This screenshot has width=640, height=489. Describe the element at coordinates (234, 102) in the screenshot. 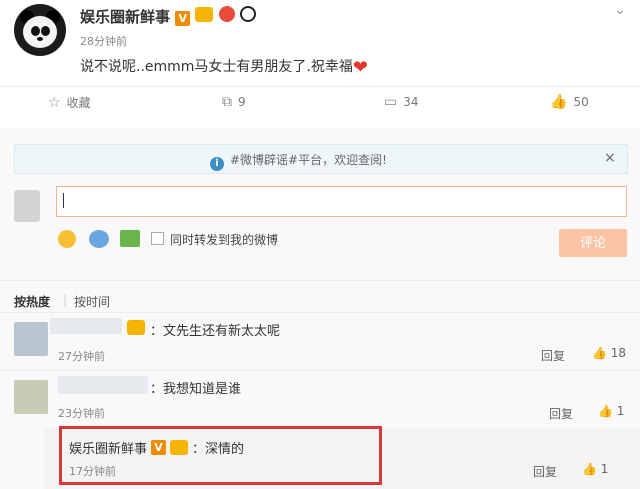

I see `repost-button: ⧉ 9` at that location.